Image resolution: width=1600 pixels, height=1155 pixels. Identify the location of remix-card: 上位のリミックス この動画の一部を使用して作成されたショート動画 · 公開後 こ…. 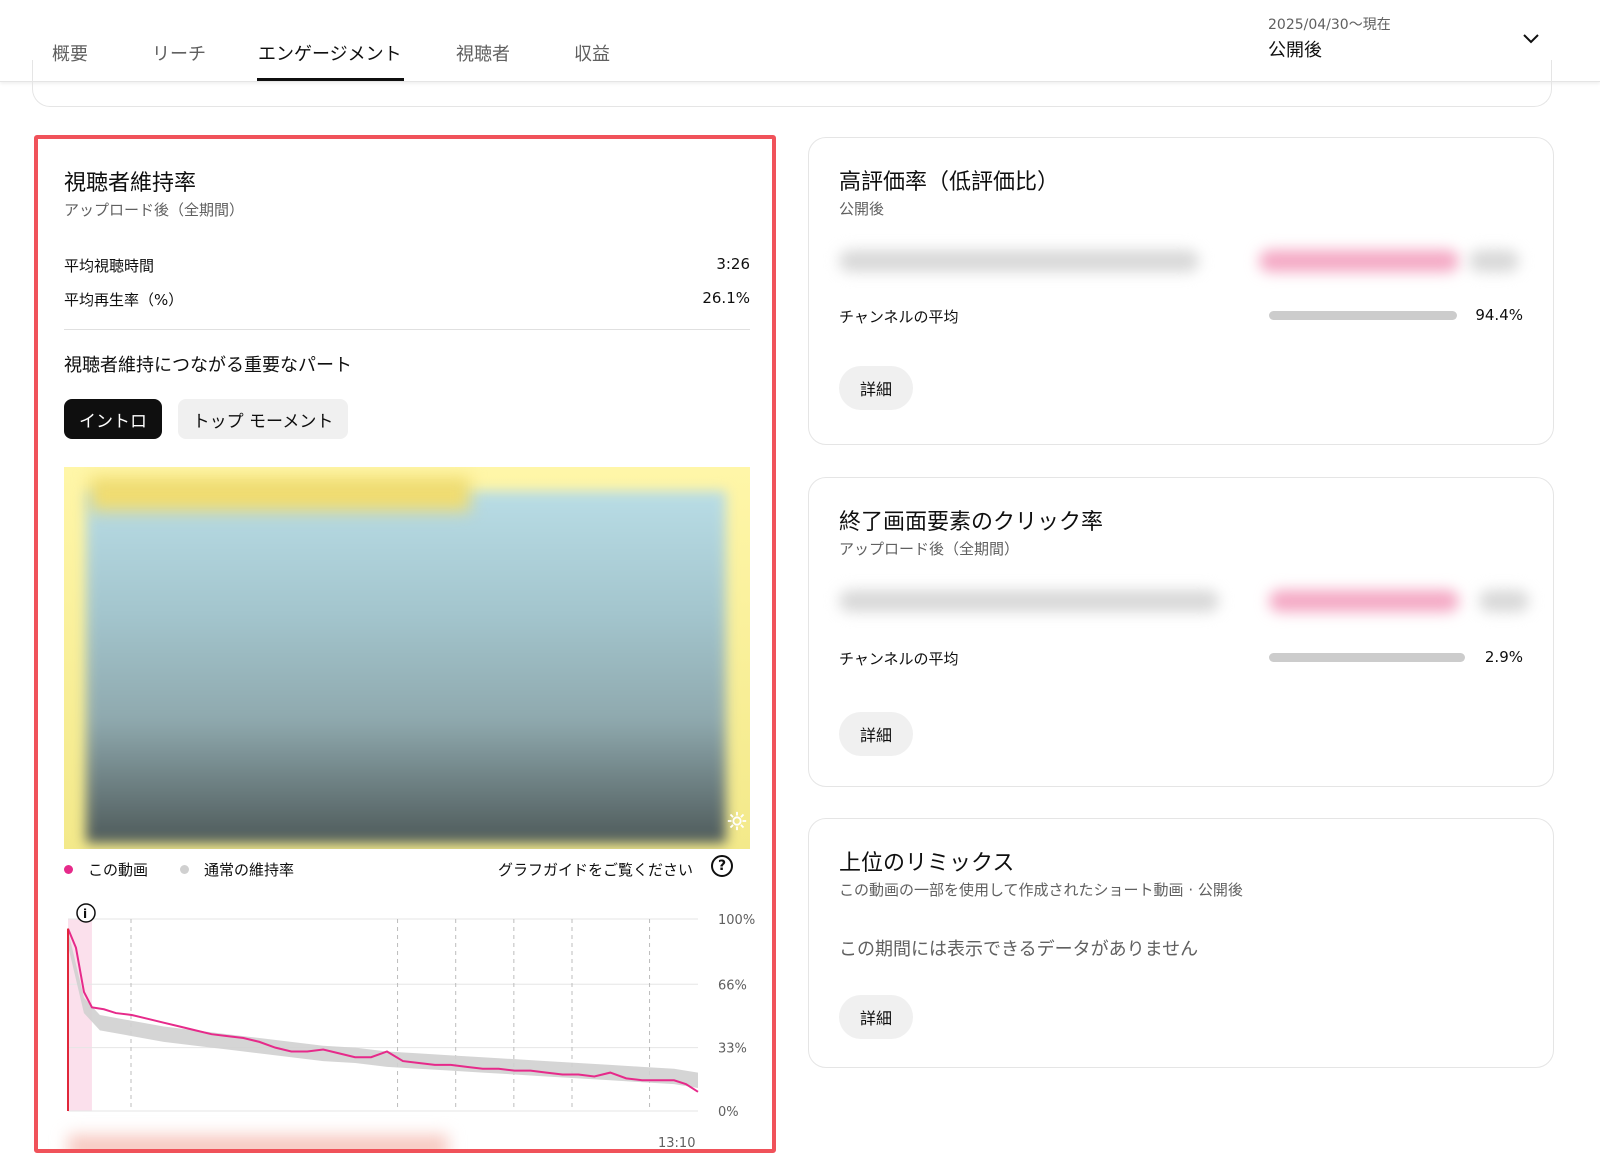
(1181, 943).